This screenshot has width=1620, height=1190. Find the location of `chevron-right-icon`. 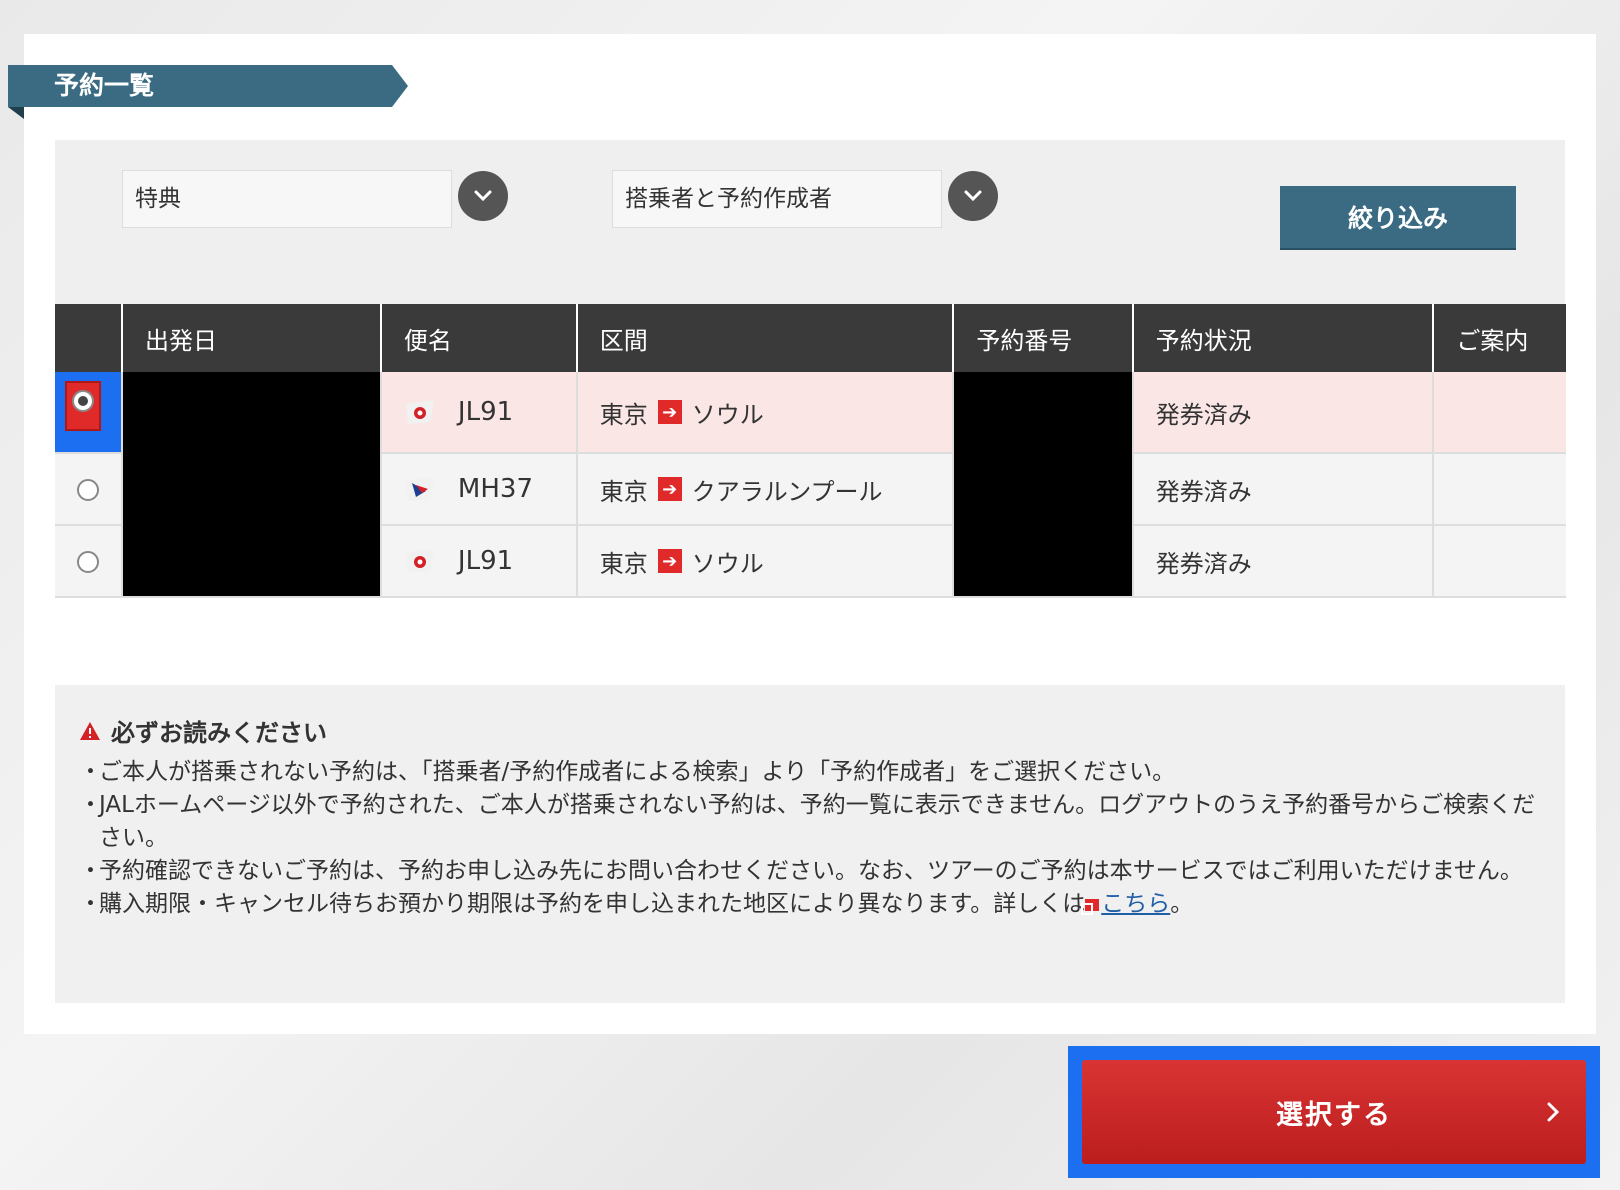

chevron-right-icon is located at coordinates (1553, 1112).